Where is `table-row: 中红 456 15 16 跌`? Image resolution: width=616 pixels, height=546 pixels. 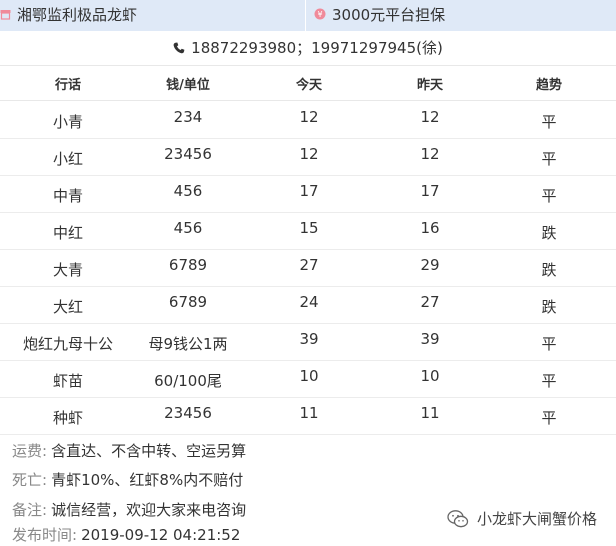 table-row: 中红 456 15 16 跌 is located at coordinates (308, 231).